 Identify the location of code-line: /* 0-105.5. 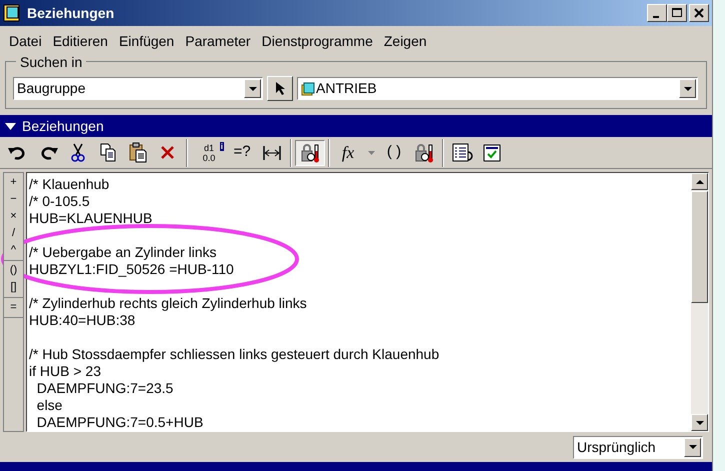
(60, 201).